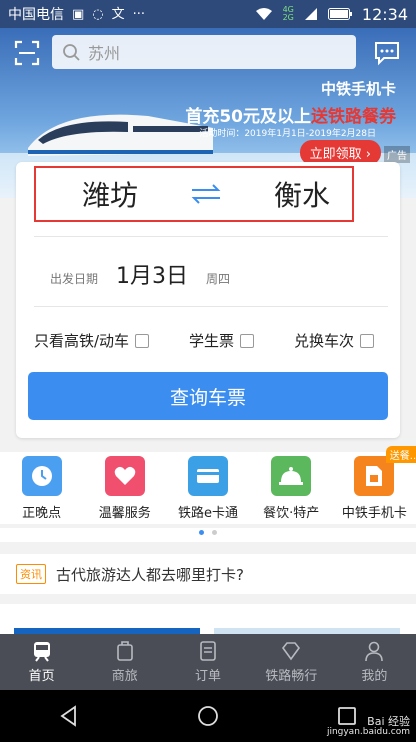 The width and height of the screenshot is (416, 742). I want to click on tab-home: 首页, so click(41, 662).